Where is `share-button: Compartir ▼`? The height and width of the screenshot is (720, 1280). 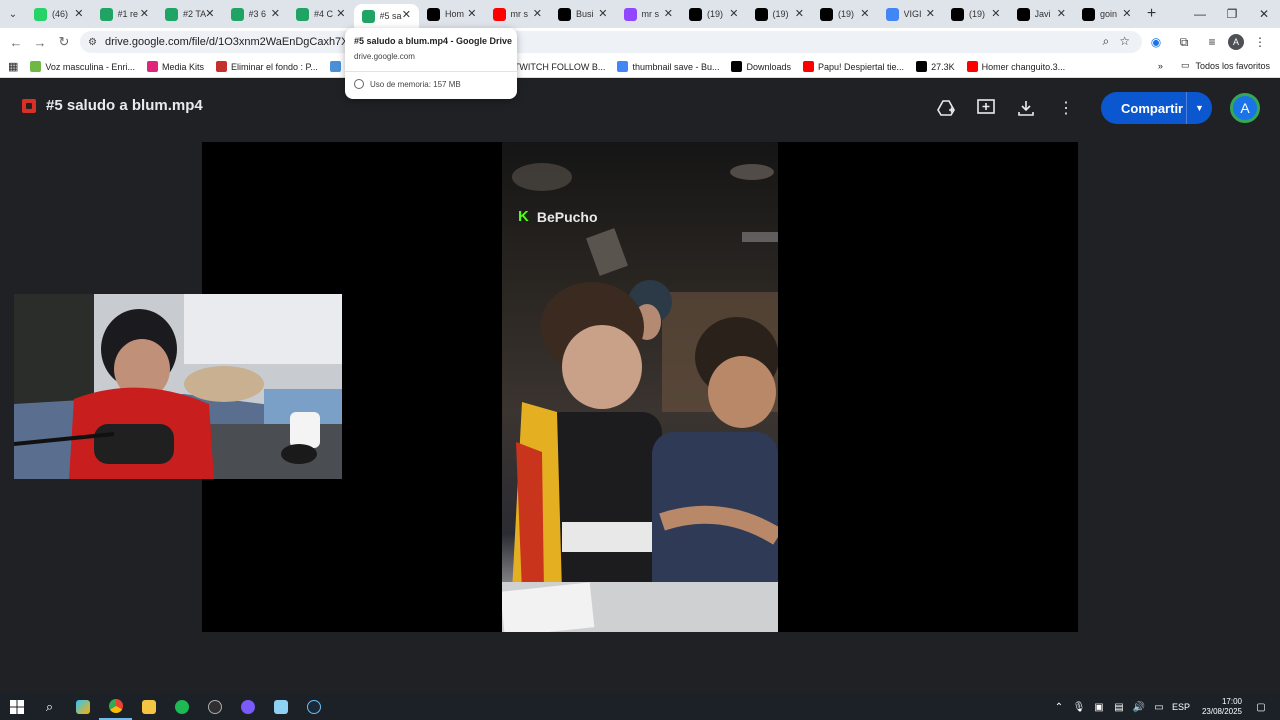
share-button: Compartir ▼ is located at coordinates (1156, 108).